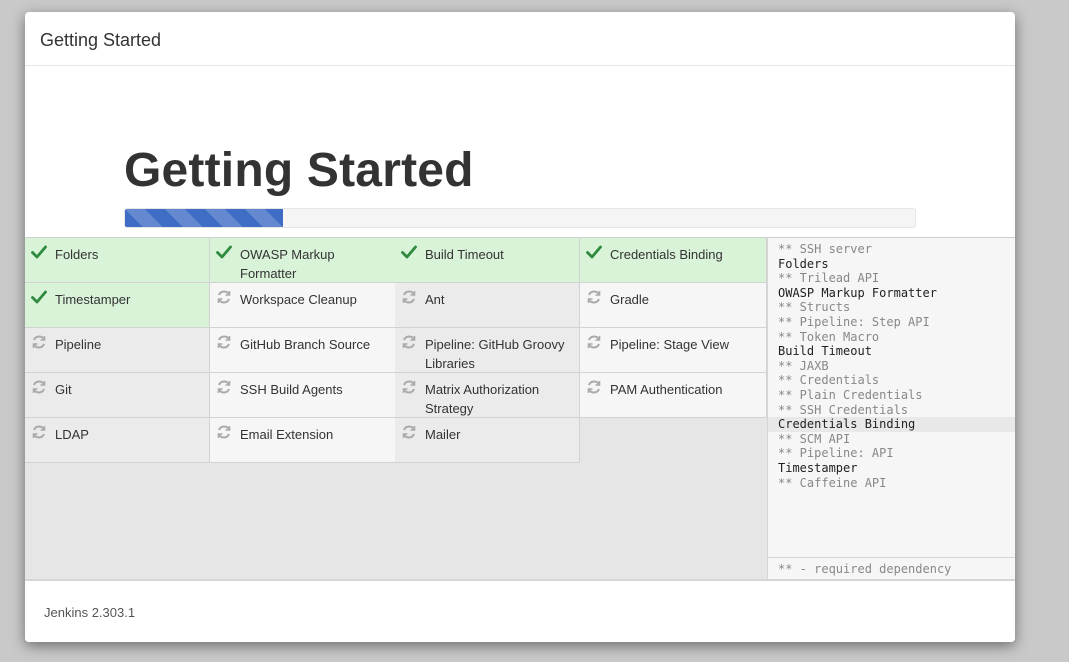 Image resolution: width=1069 pixels, height=662 pixels. I want to click on jenkins-version: Jenkins 2.303.1, so click(90, 612).